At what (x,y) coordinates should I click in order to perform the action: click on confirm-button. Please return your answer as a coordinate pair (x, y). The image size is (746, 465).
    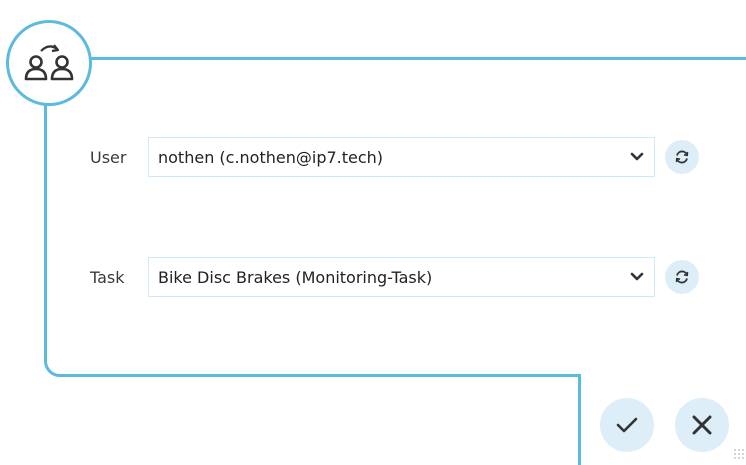
    Looking at the image, I should click on (627, 425).